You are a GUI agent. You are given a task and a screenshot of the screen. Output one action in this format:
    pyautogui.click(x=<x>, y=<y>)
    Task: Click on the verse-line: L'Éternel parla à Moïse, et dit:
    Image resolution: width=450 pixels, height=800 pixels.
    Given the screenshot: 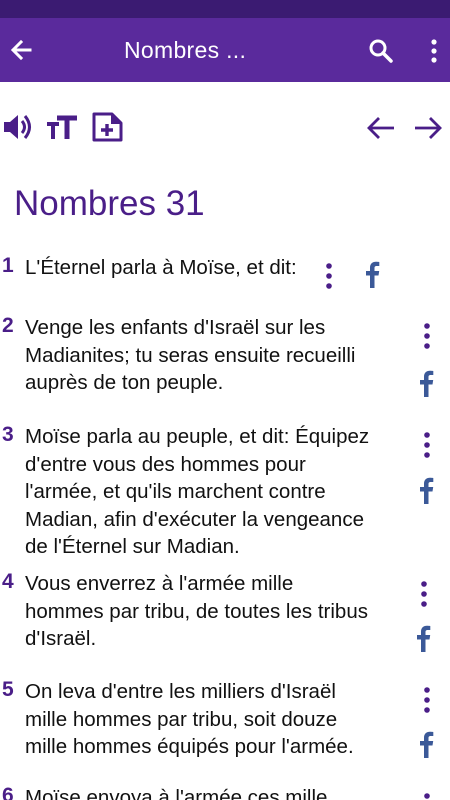 What is the action you would take?
    pyautogui.click(x=161, y=267)
    